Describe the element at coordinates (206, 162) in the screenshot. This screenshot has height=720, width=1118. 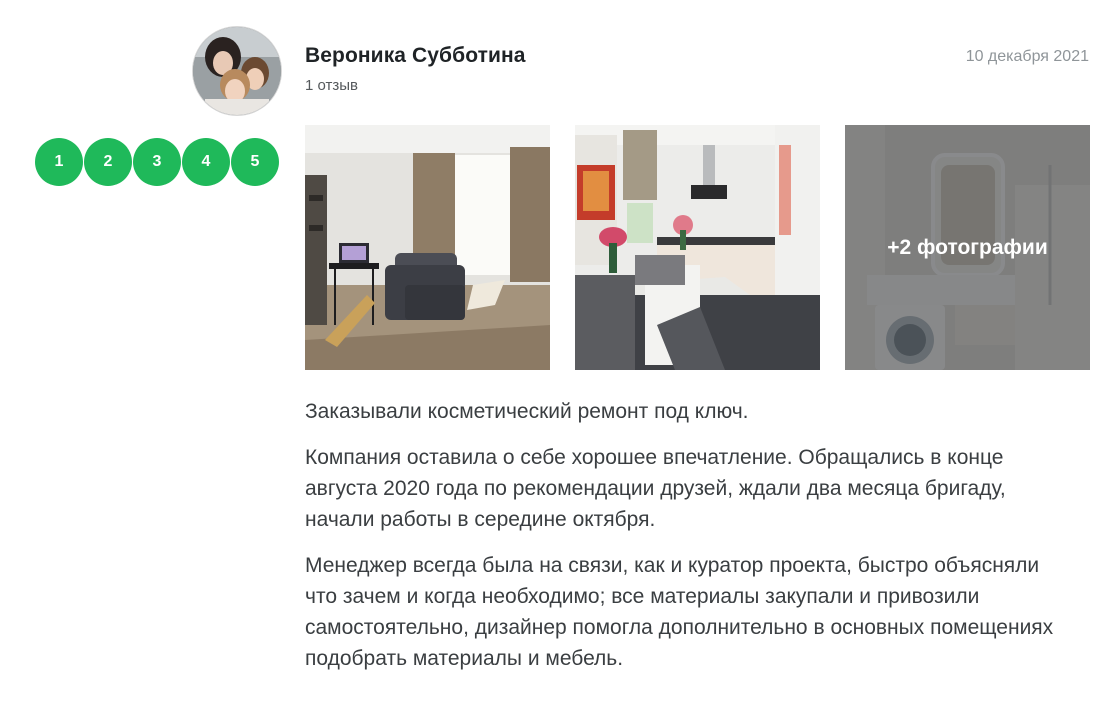
I see `rating-4: 4` at that location.